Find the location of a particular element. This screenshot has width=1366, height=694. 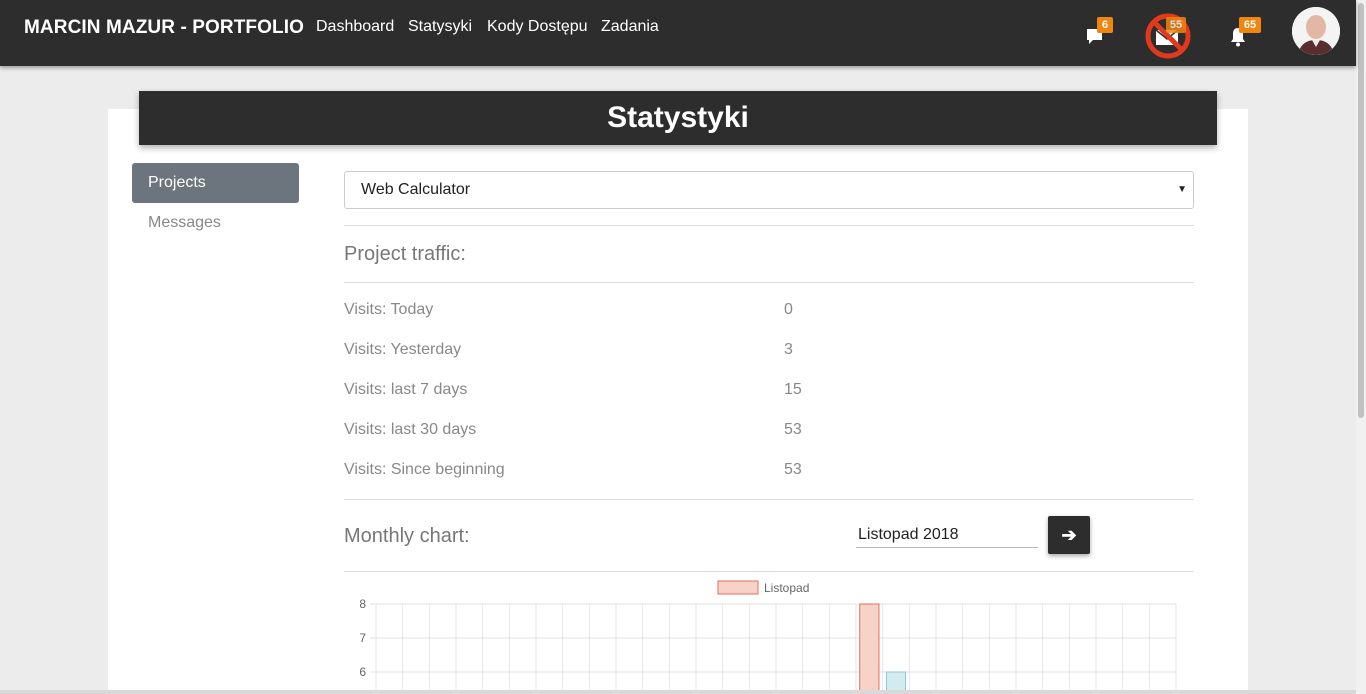

scrollbar-thumb is located at coordinates (1361, 210).